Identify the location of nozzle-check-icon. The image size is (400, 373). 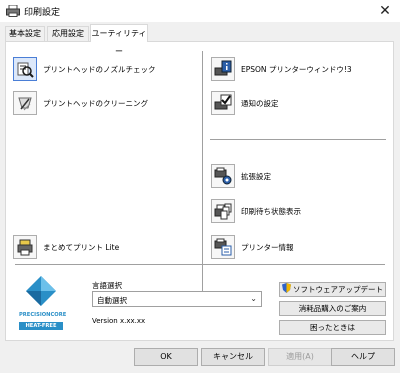
(25, 70).